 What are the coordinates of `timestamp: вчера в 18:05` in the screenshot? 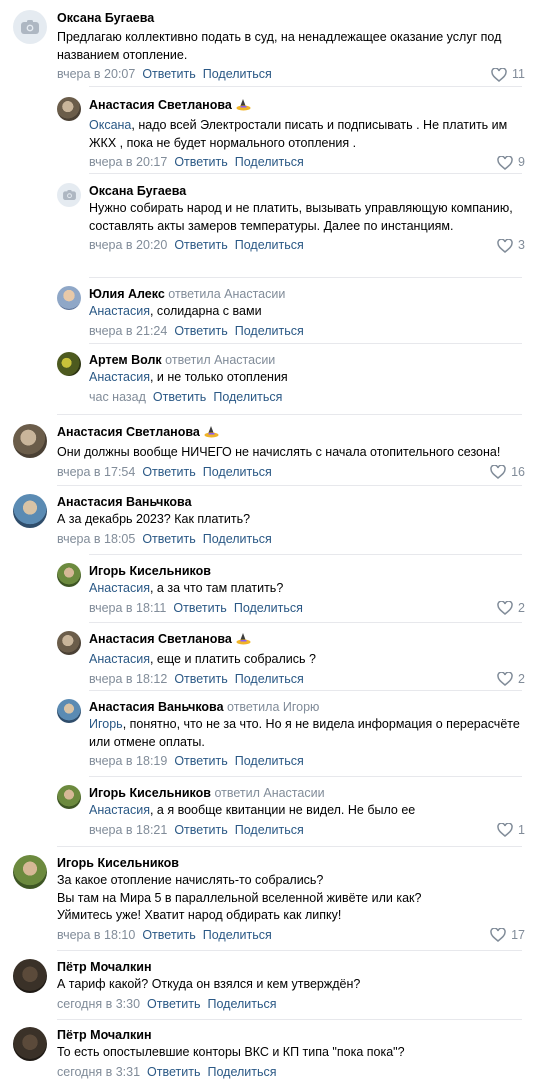 It's located at (96, 539).